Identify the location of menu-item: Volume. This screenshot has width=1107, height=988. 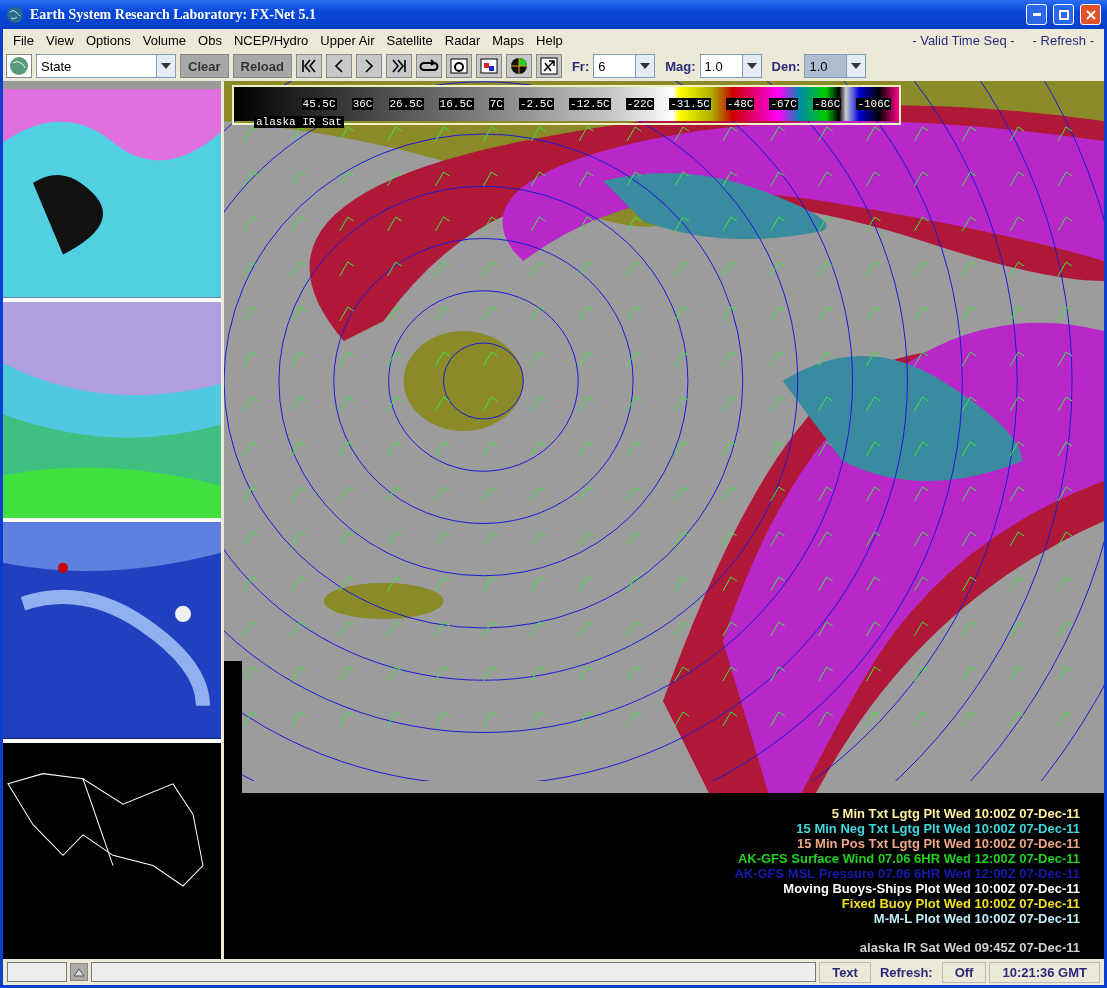
(164, 40).